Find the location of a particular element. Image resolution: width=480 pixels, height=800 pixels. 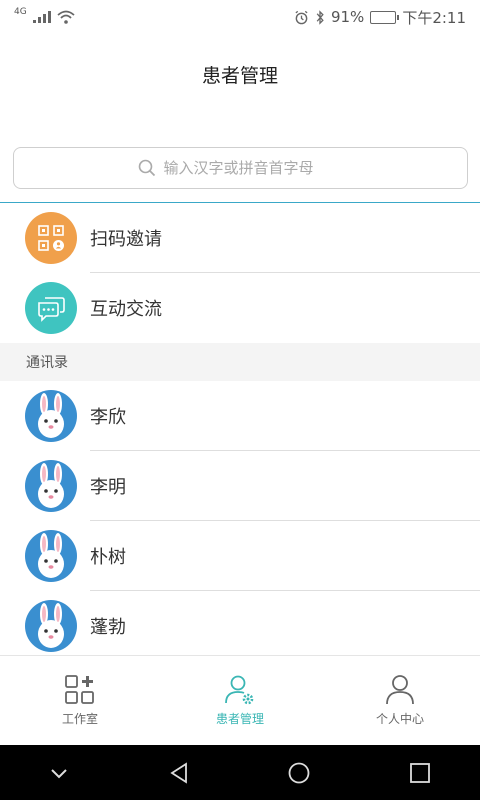

action-chat: 互动交流 is located at coordinates (240, 308).